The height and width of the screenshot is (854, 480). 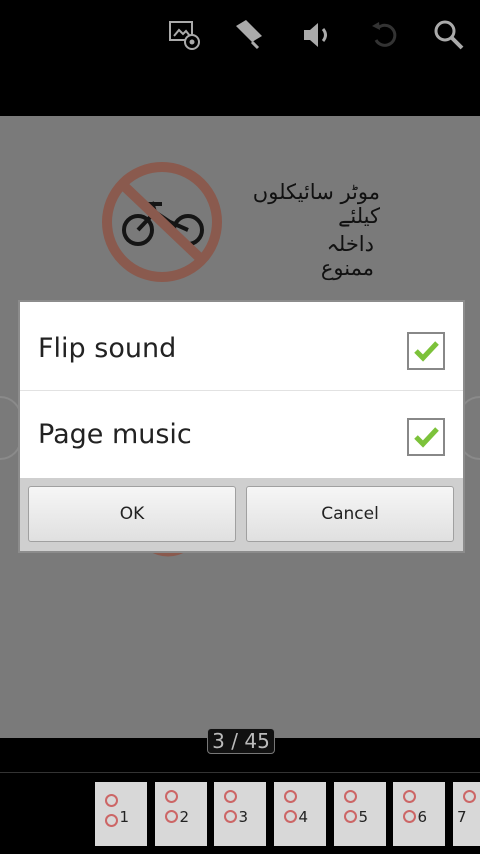 I want to click on thumbnail-page: 7, so click(x=466, y=814).